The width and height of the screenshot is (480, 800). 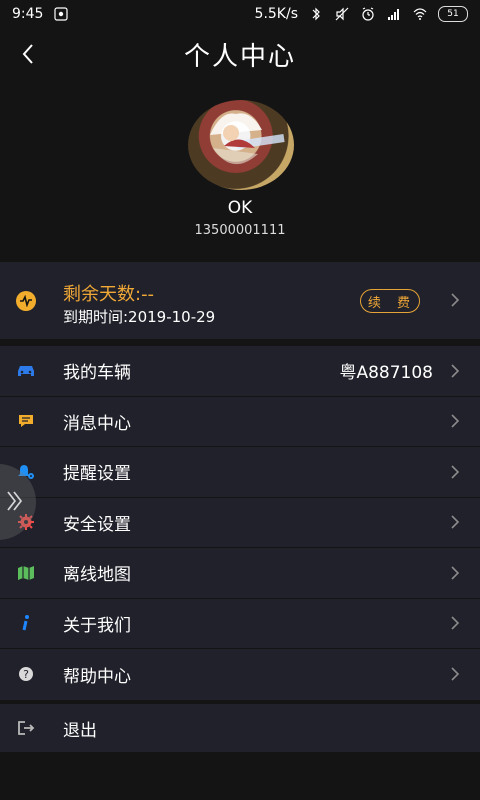 I want to click on message-icon, so click(x=26, y=421).